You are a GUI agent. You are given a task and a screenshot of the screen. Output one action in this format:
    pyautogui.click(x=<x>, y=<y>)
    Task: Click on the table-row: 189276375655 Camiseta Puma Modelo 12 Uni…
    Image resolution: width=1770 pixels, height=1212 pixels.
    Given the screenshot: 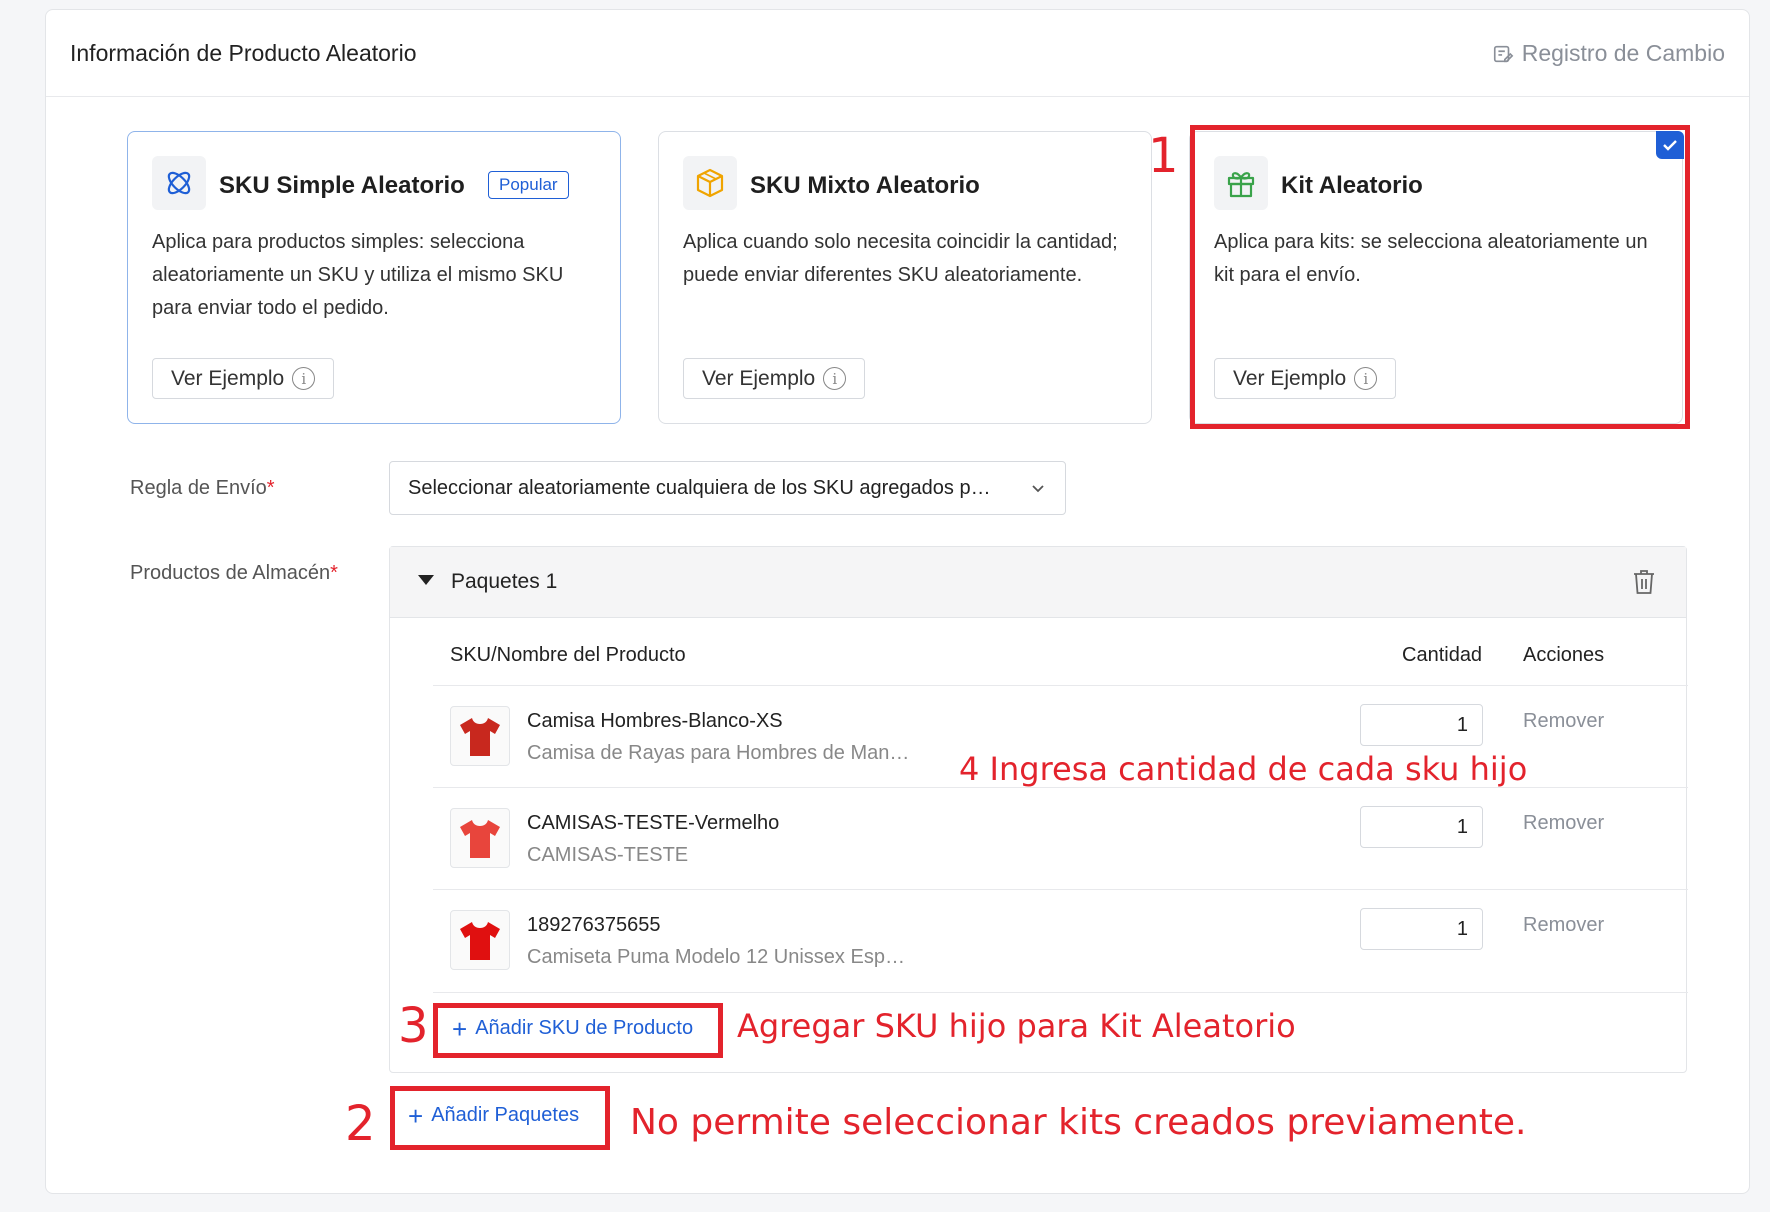 What is the action you would take?
    pyautogui.click(x=1060, y=941)
    